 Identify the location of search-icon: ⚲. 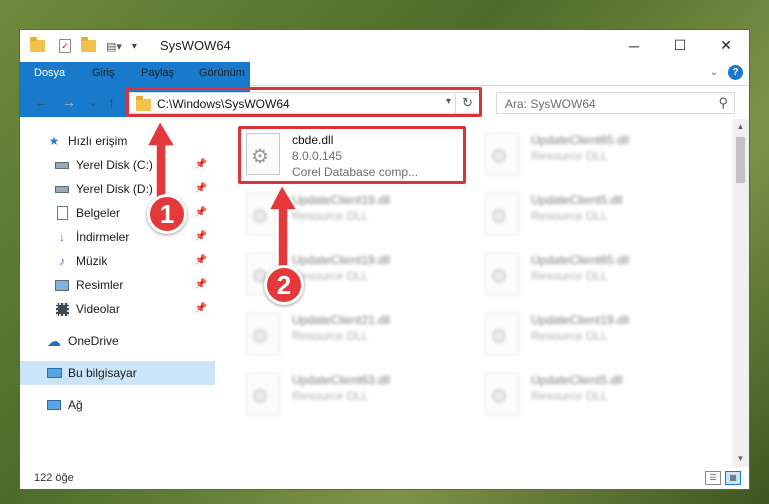
(723, 103).